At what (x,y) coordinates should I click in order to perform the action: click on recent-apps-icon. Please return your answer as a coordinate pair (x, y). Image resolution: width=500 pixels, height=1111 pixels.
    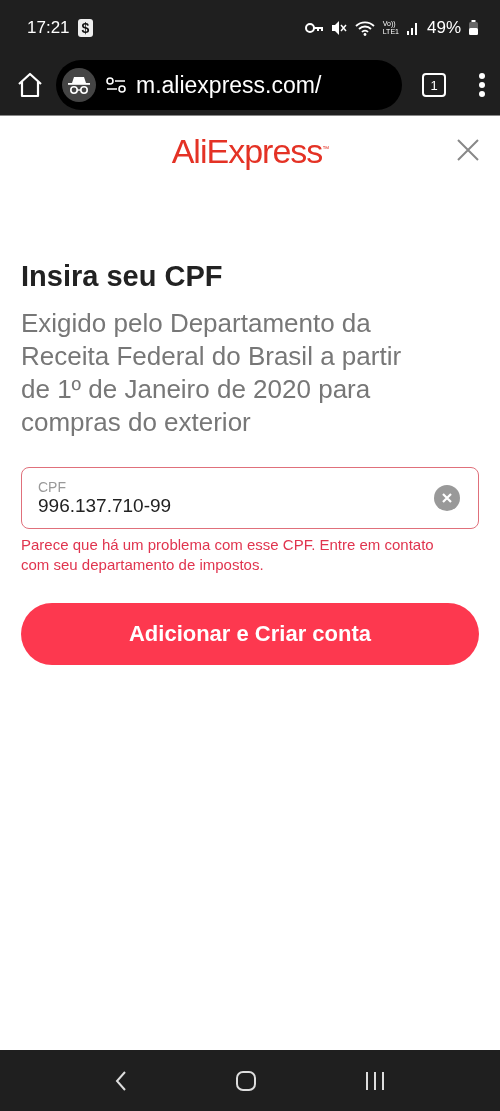
    Looking at the image, I should click on (375, 1080).